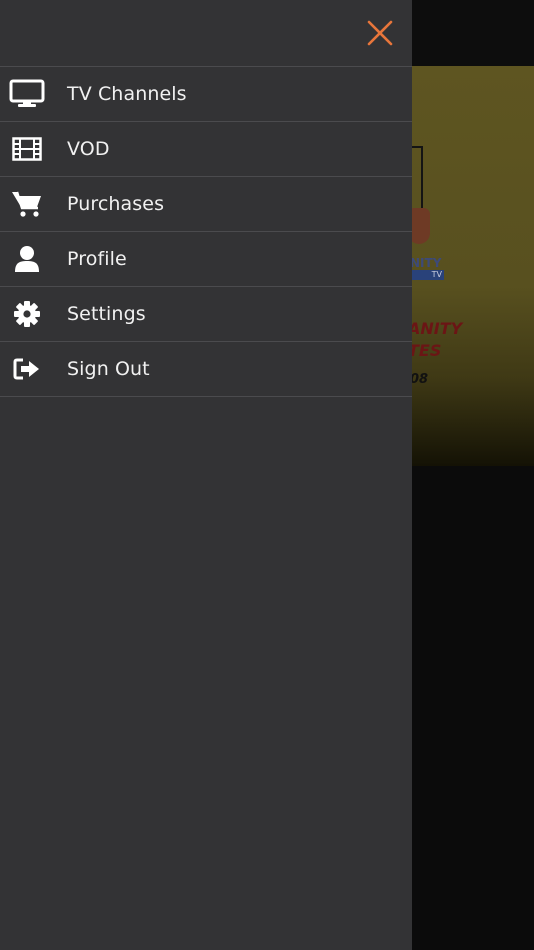 The image size is (534, 950). Describe the element at coordinates (206, 314) in the screenshot. I see `menu-item-settings: Settings` at that location.